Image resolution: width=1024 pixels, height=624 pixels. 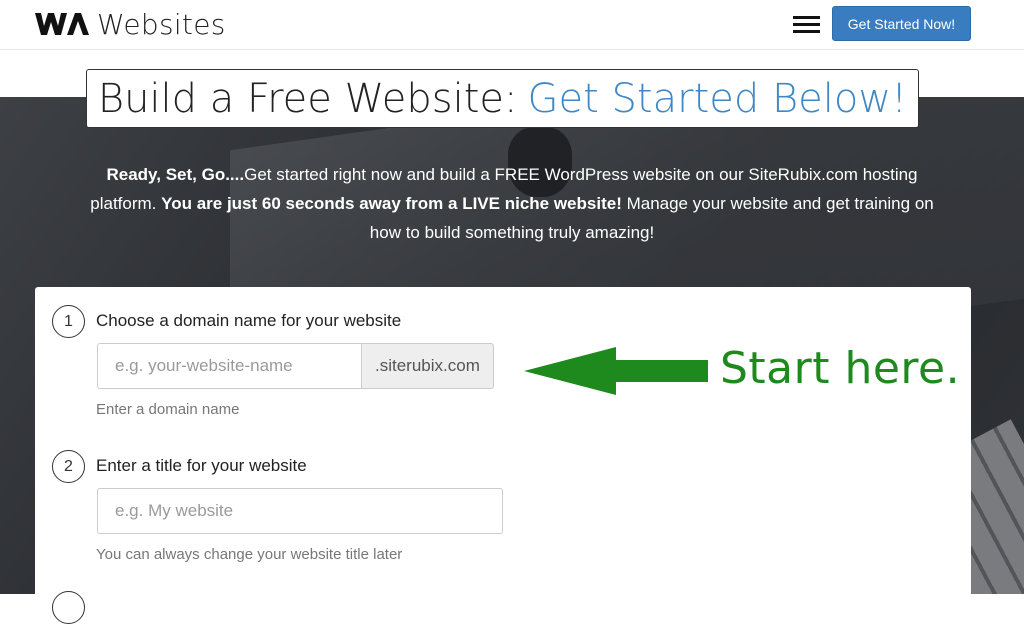 I want to click on wa-logo-icon, so click(x=62, y=24).